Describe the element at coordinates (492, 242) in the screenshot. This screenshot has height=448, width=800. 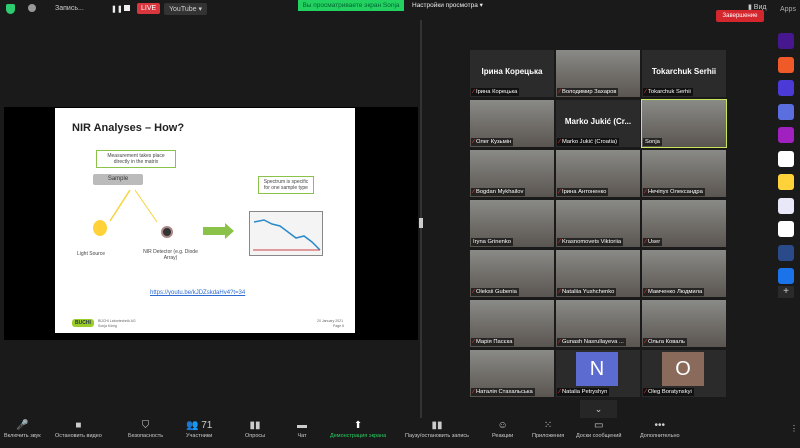
I see `participant-name-label: Iryna Grinenko` at that location.